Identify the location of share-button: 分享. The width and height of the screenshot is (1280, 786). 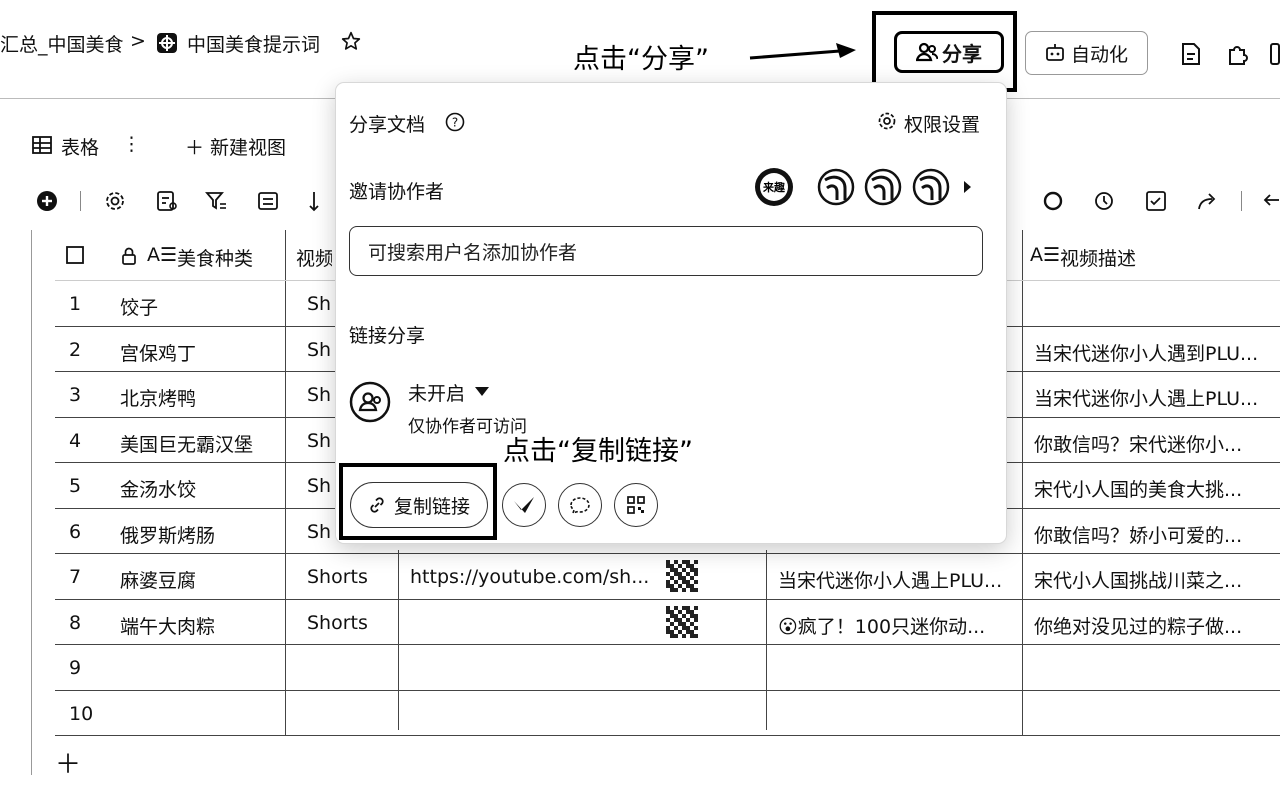
(949, 52).